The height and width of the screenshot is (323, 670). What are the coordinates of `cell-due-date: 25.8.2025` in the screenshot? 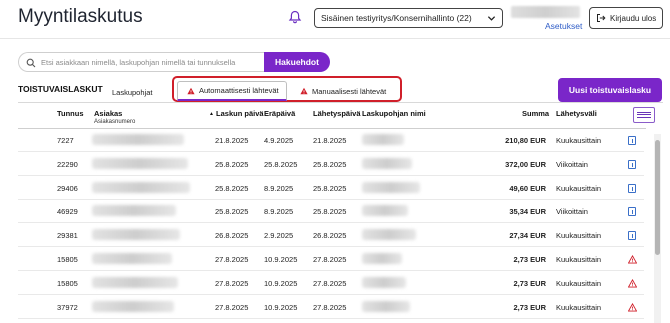 It's located at (281, 164).